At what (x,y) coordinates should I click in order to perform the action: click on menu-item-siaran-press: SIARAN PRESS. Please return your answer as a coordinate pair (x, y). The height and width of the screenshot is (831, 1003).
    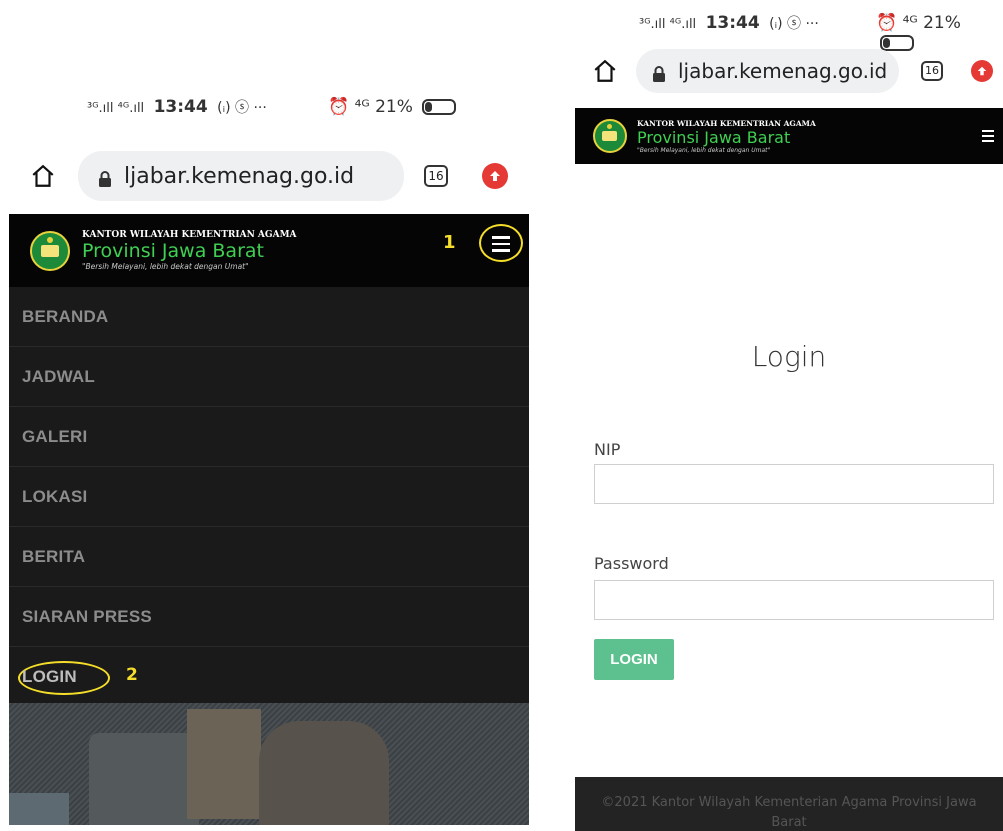
    Looking at the image, I should click on (269, 617).